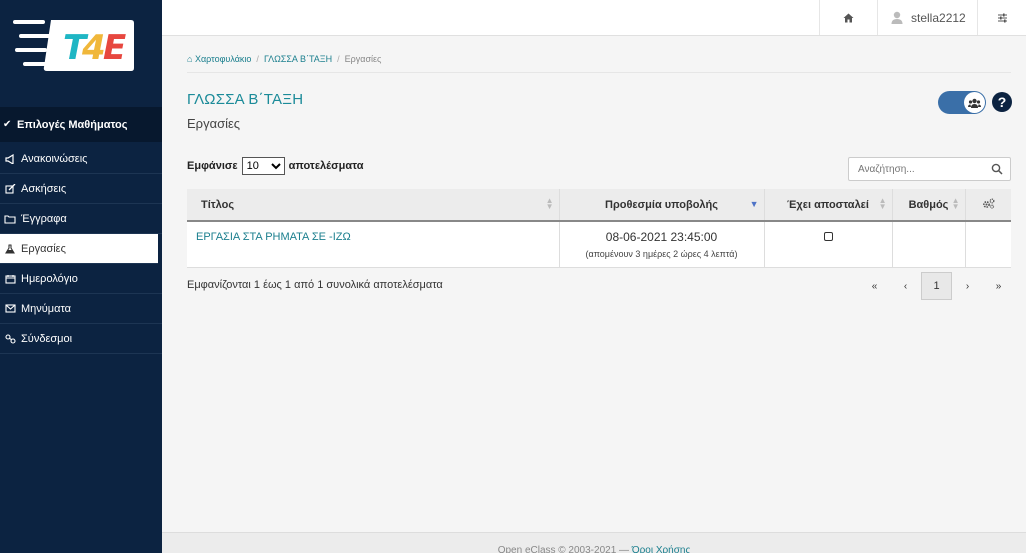  What do you see at coordinates (967, 286) in the screenshot?
I see `pager-next-button: ›` at bounding box center [967, 286].